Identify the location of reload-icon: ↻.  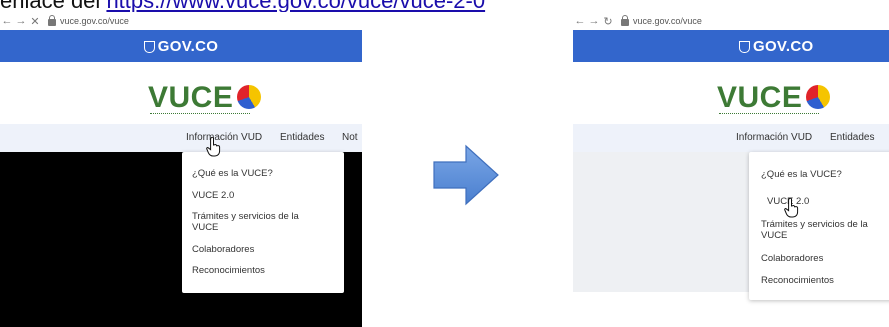
(608, 21).